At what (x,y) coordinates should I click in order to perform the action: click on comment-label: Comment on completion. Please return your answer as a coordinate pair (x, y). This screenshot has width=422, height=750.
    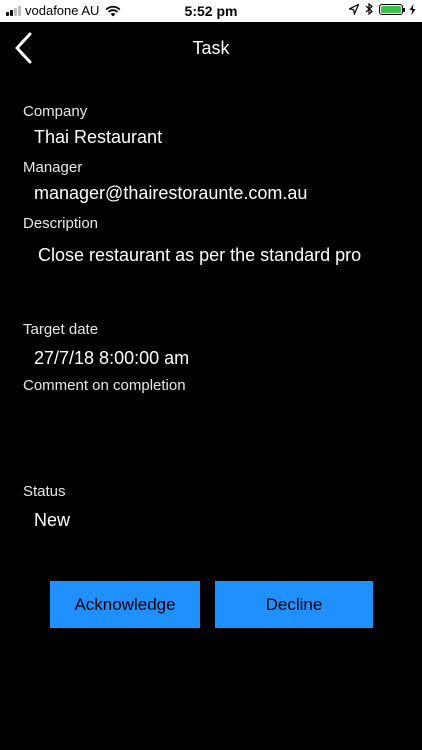
    Looking at the image, I should click on (104, 385).